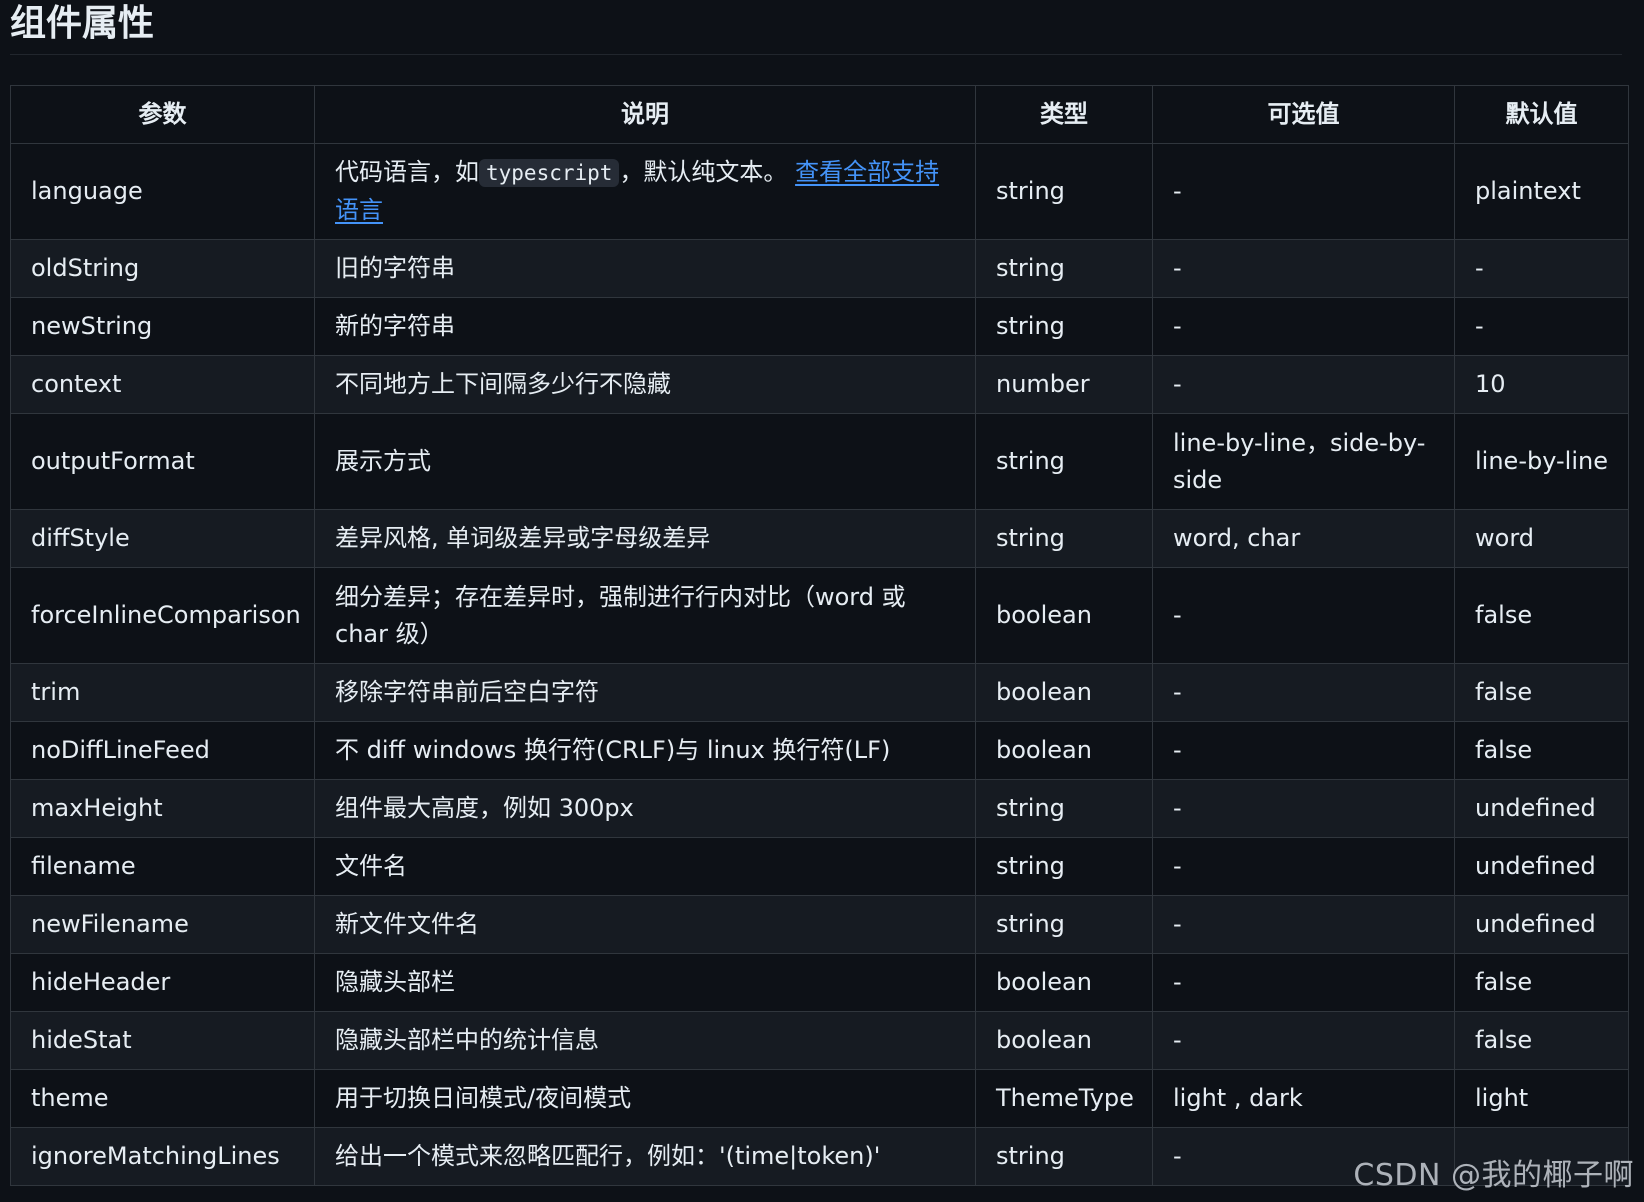 The height and width of the screenshot is (1202, 1644). I want to click on desc-text: ，默认纯文本。, so click(703, 172).